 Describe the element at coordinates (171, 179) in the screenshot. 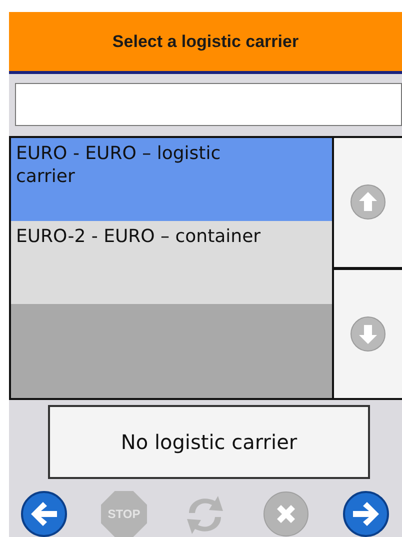

I see `list-item: EURO - EURO – logistic carrier` at that location.